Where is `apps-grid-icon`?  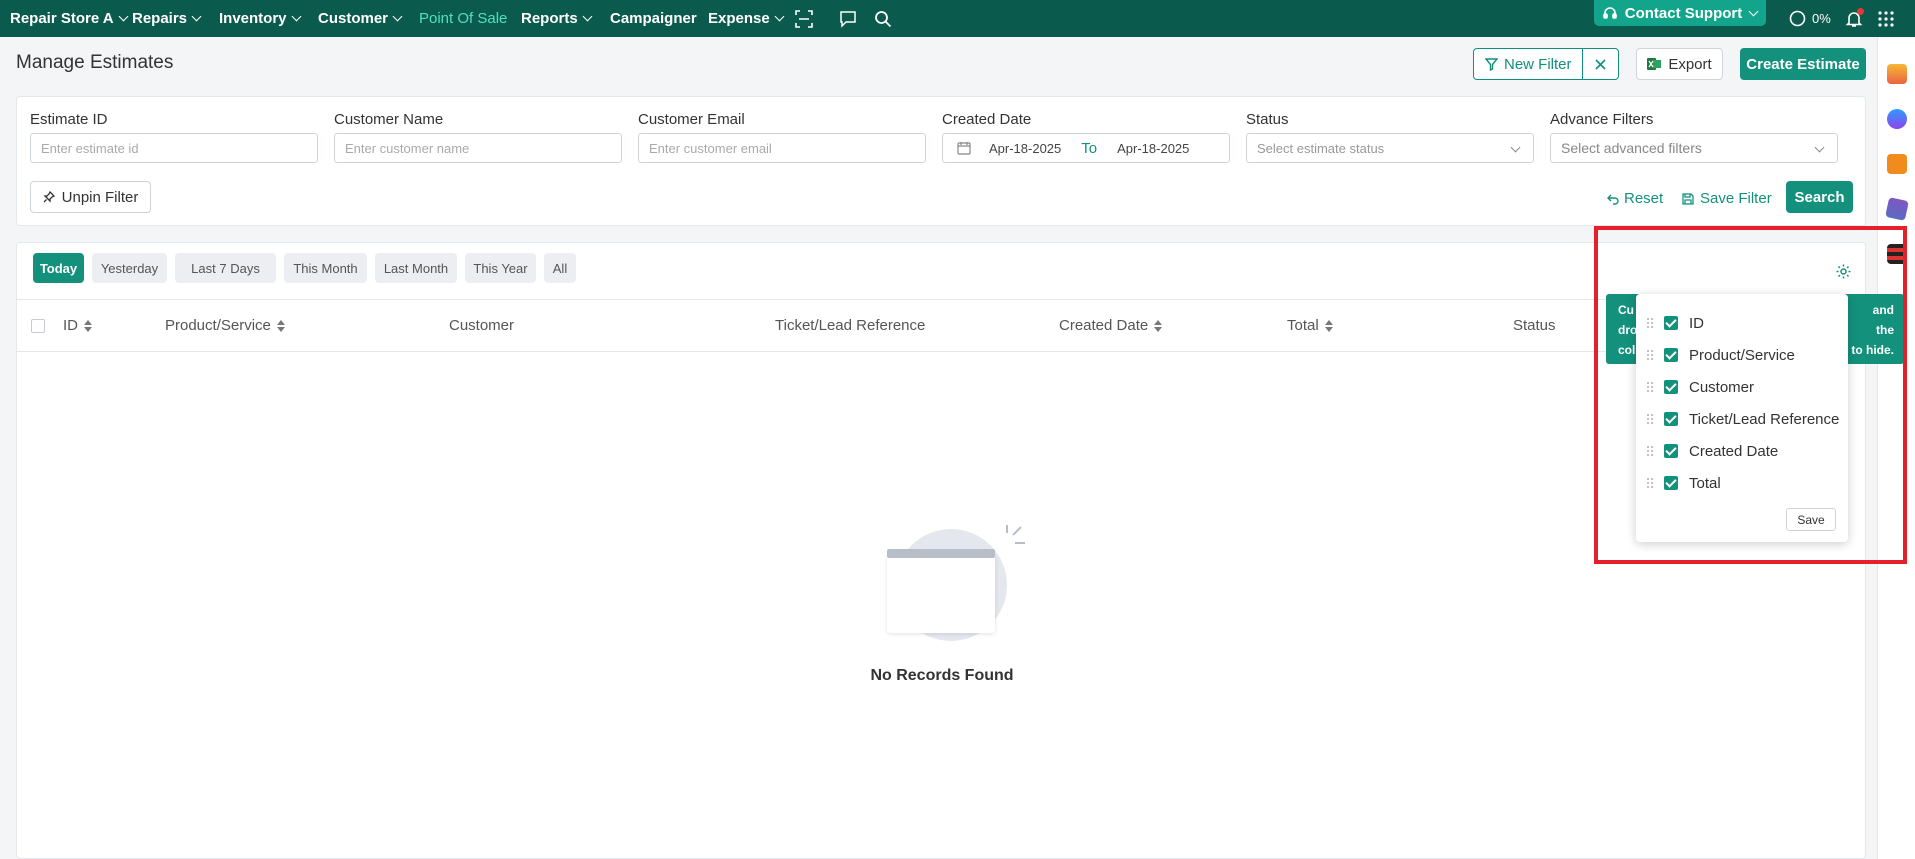 apps-grid-icon is located at coordinates (1886, 19).